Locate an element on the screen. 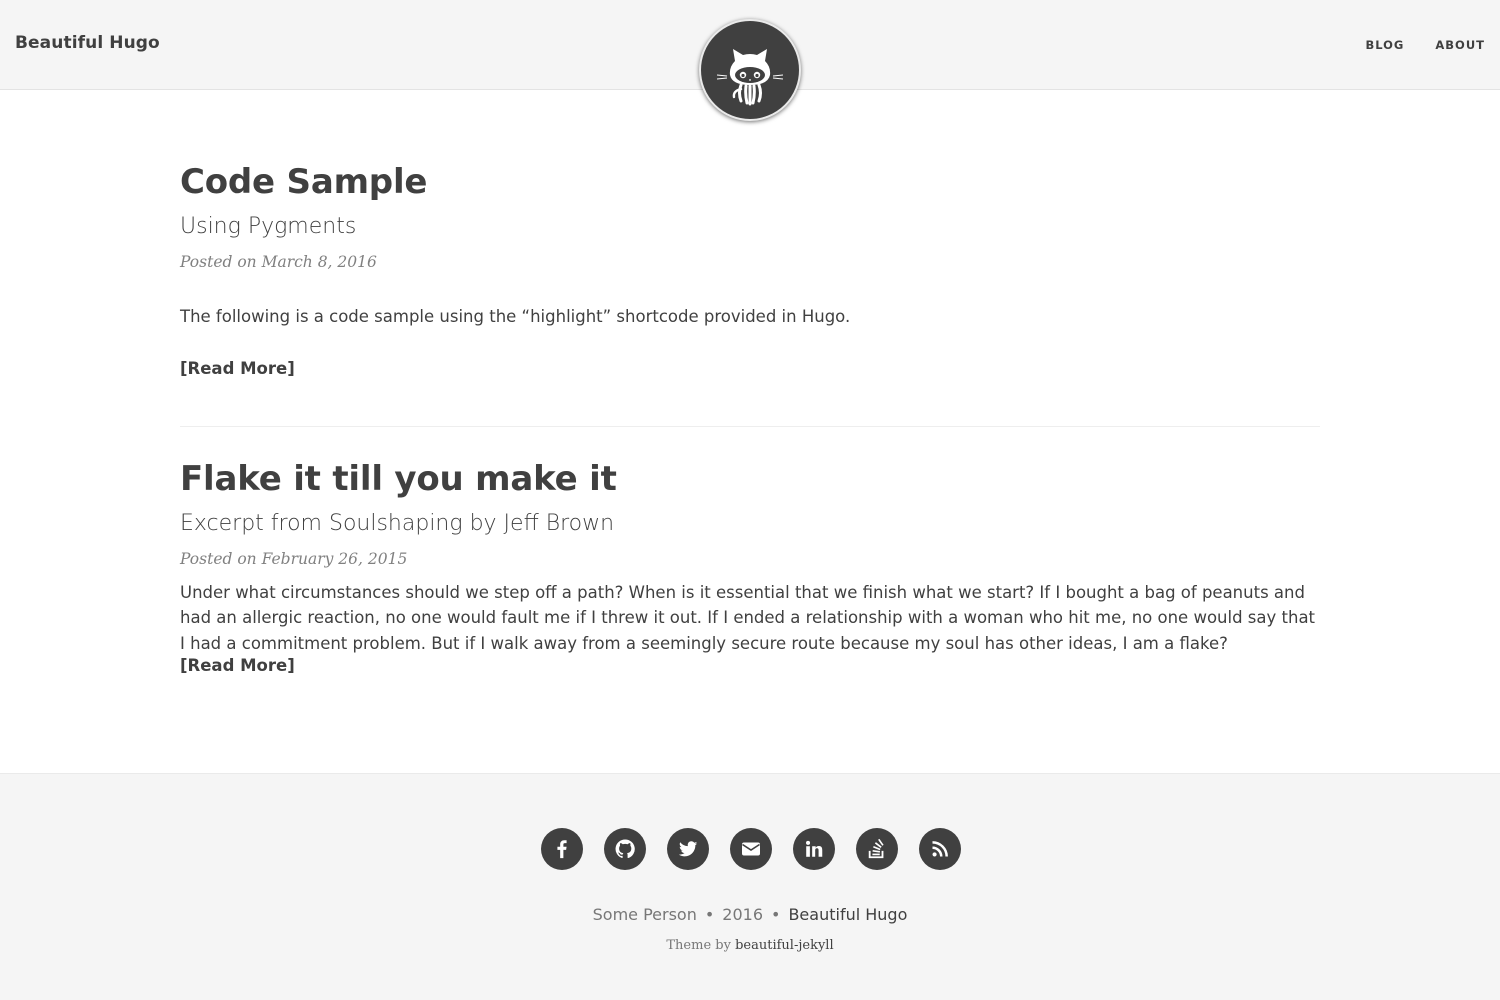 This screenshot has height=1000, width=1500. facebook-icon is located at coordinates (562, 849).